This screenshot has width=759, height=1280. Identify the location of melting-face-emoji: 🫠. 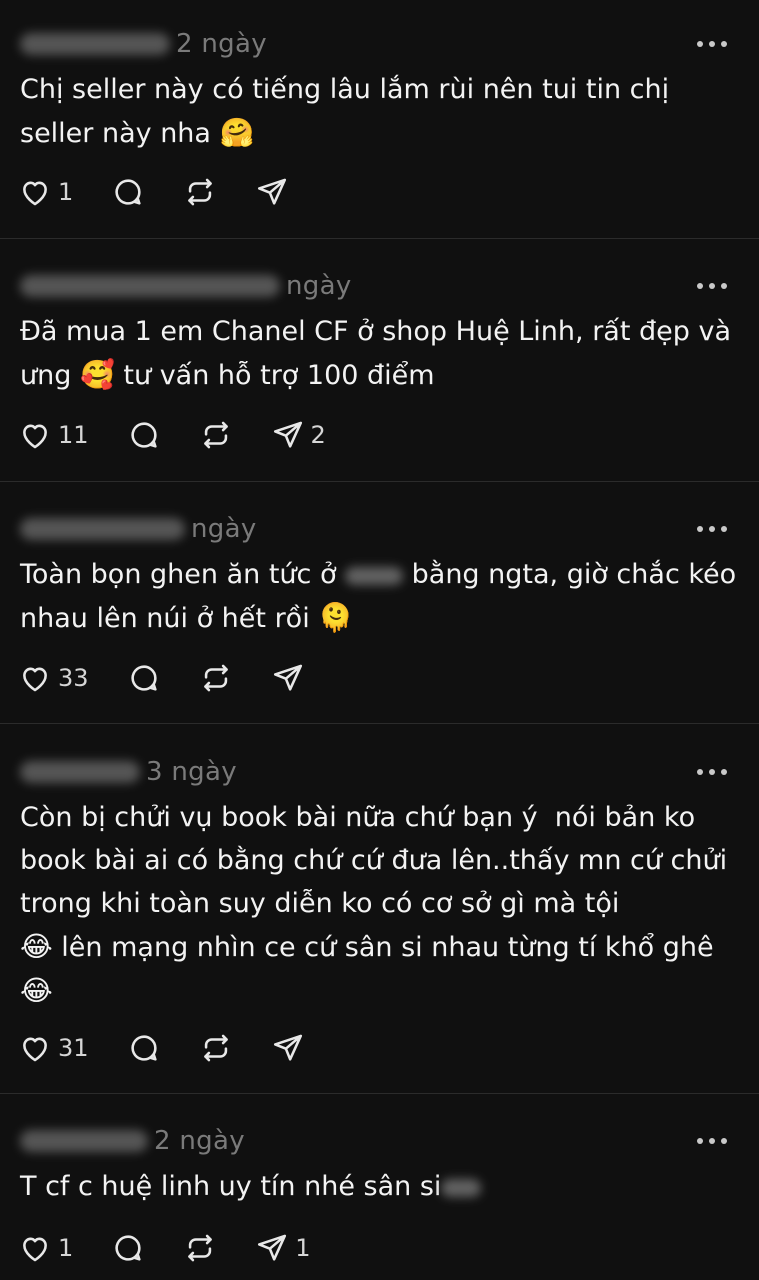
(336, 617).